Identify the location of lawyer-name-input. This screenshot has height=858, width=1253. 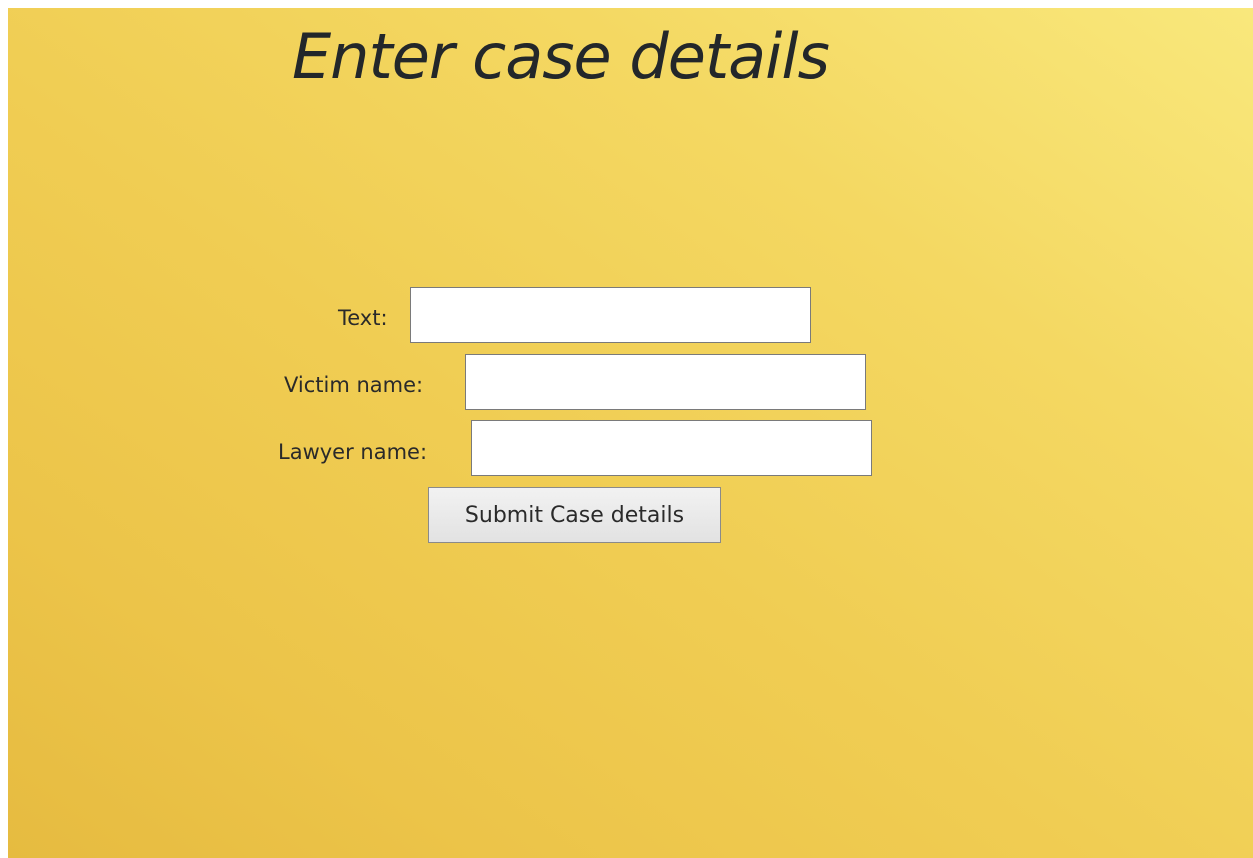
(671, 448).